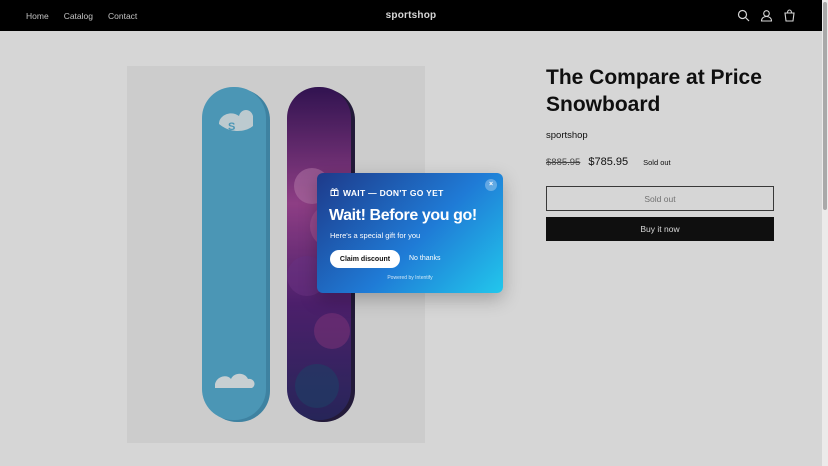 The image size is (828, 466). Describe the element at coordinates (410, 278) in the screenshot. I see `powered-by-text: Powered by Intentify` at that location.